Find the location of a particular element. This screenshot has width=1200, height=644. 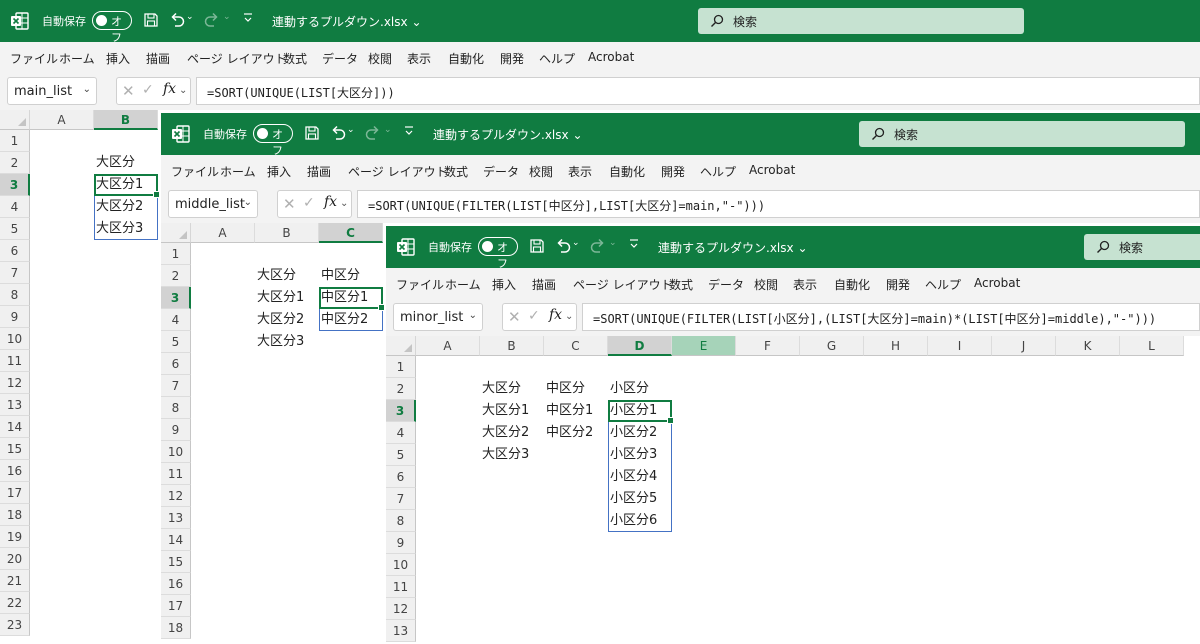

column-header-A: A is located at coordinates (223, 233).